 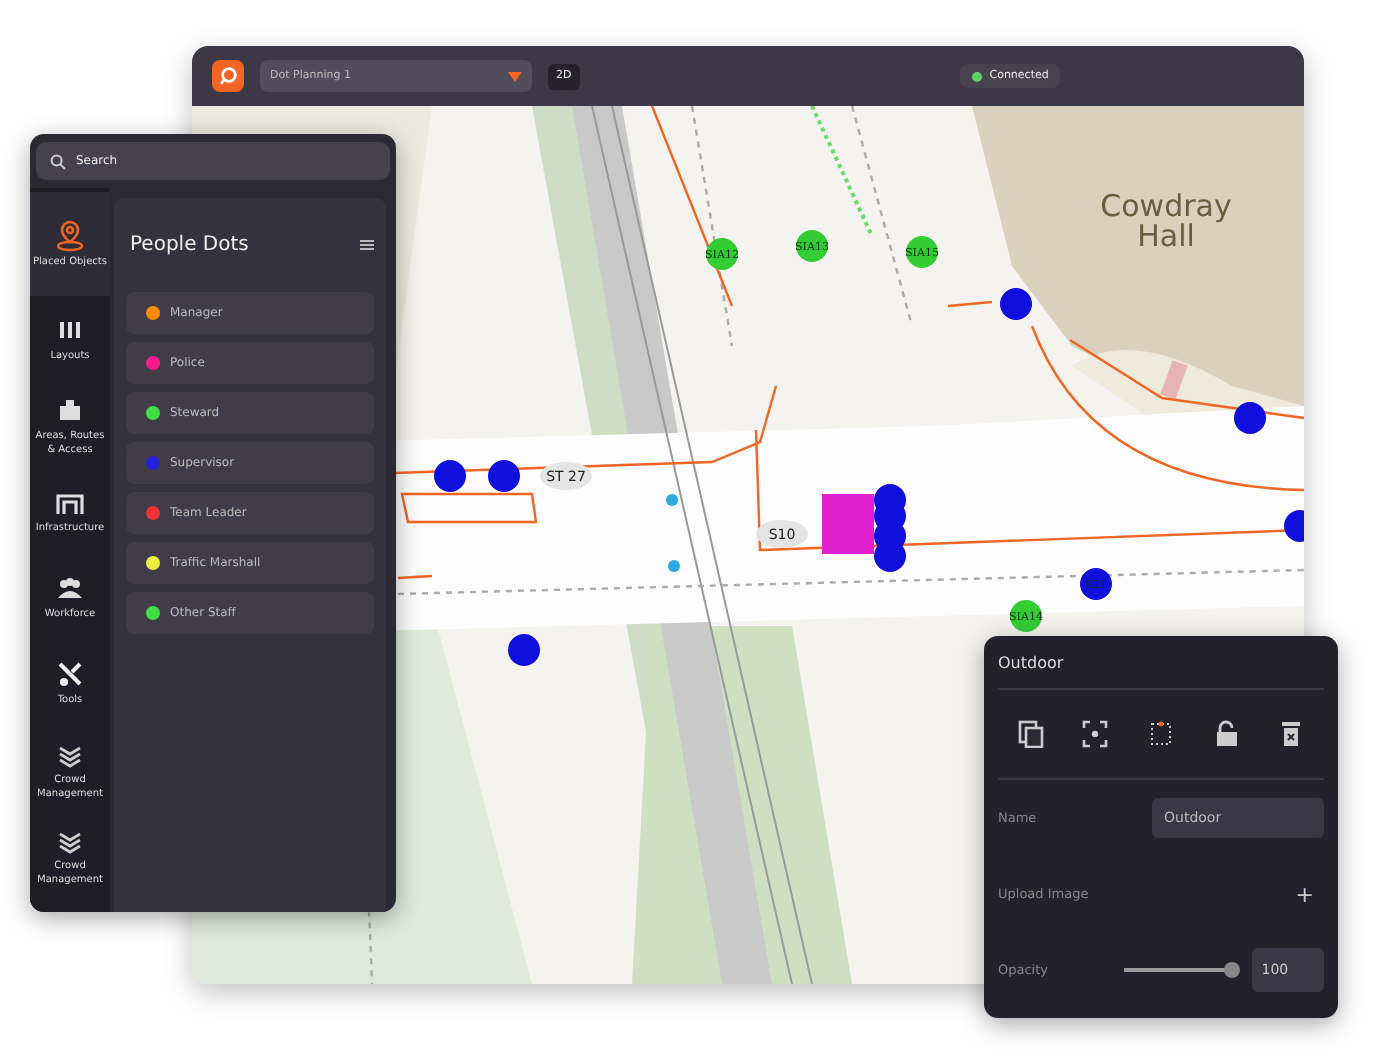 I want to click on location-pin-icon, so click(x=70, y=235).